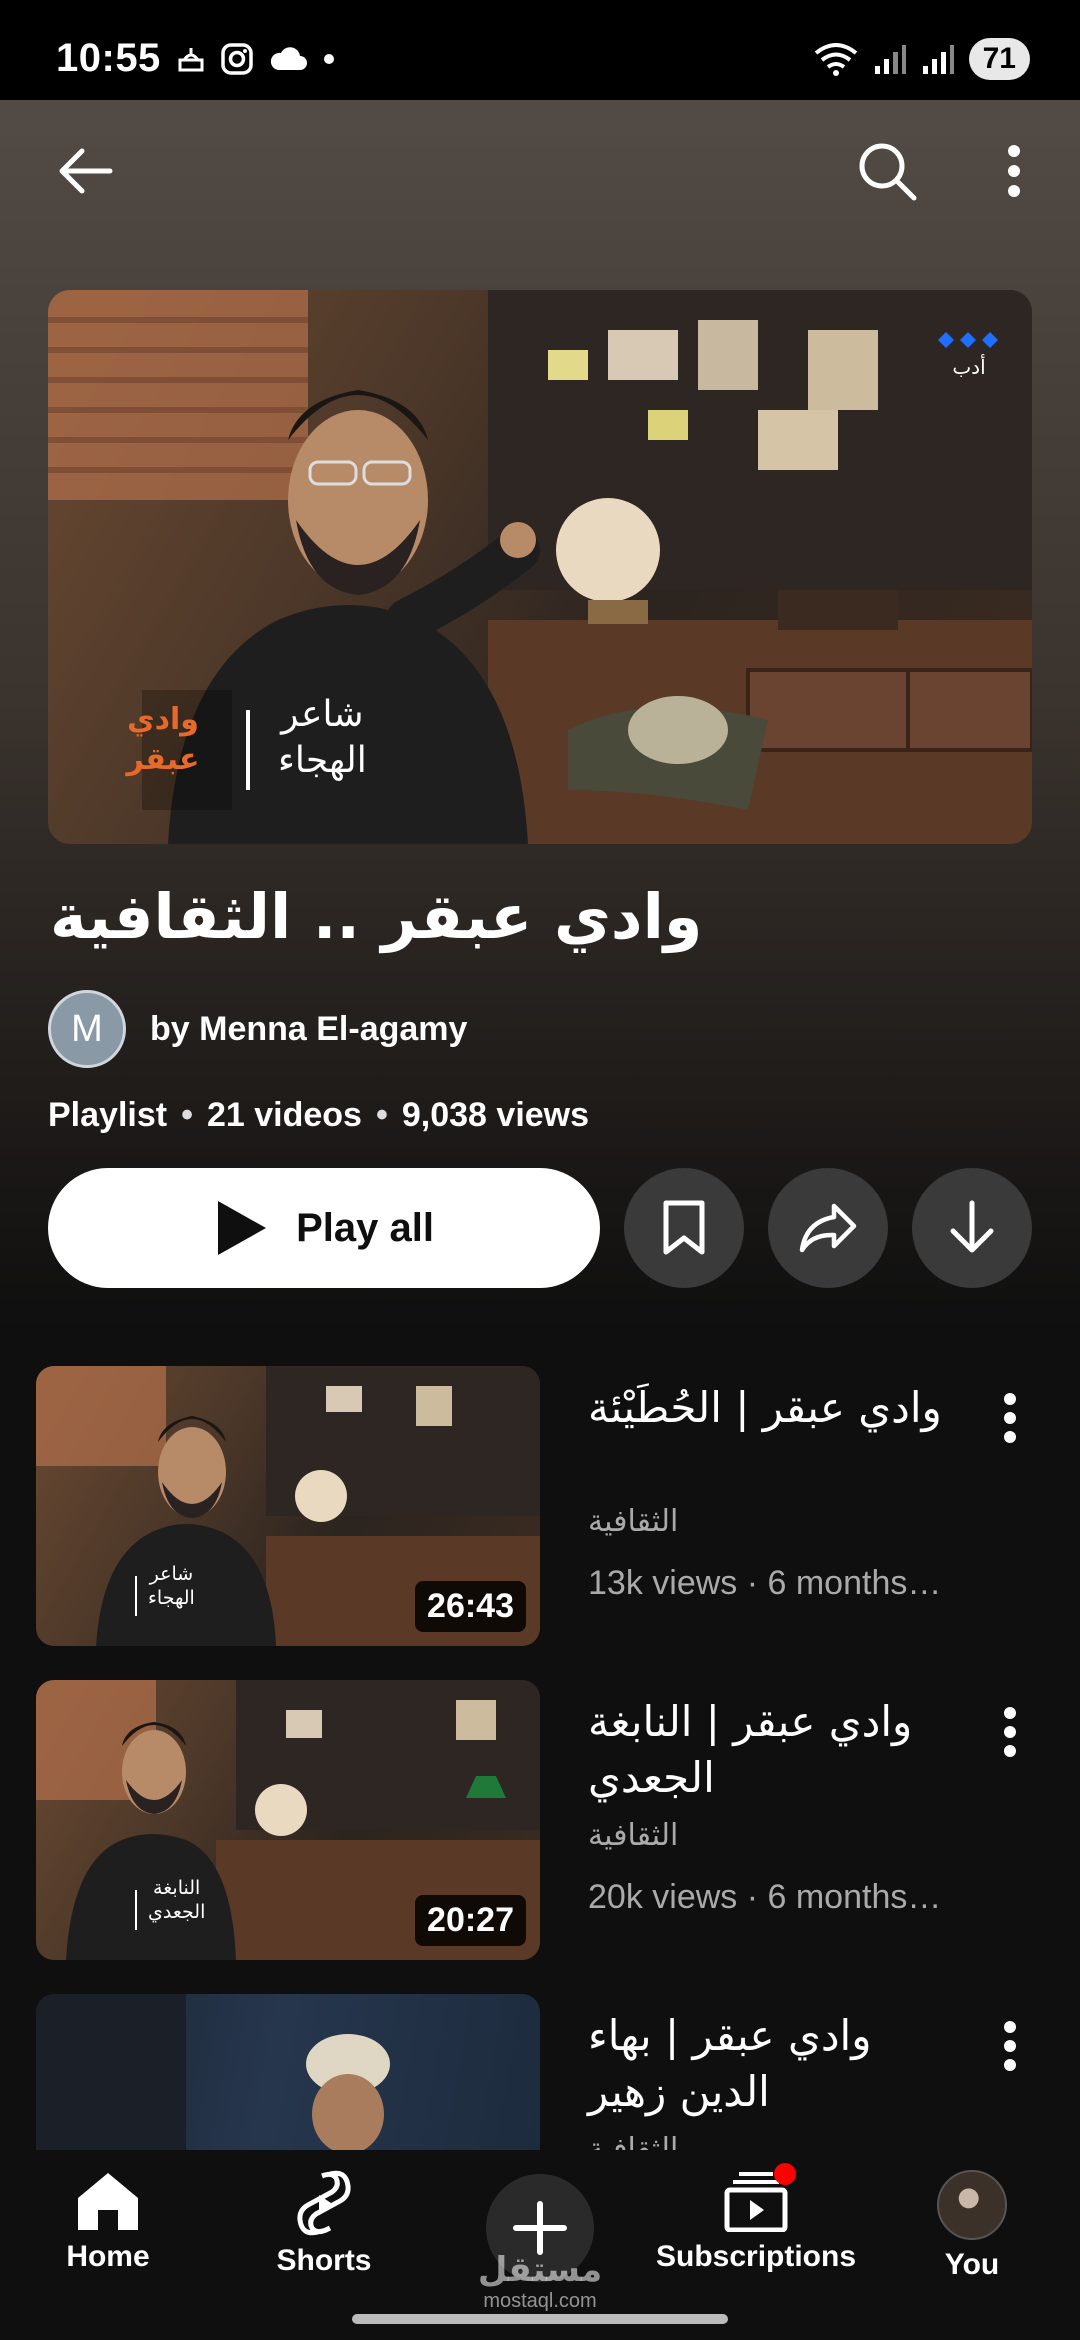  What do you see at coordinates (329, 59) in the screenshot?
I see `dot-icon` at bounding box center [329, 59].